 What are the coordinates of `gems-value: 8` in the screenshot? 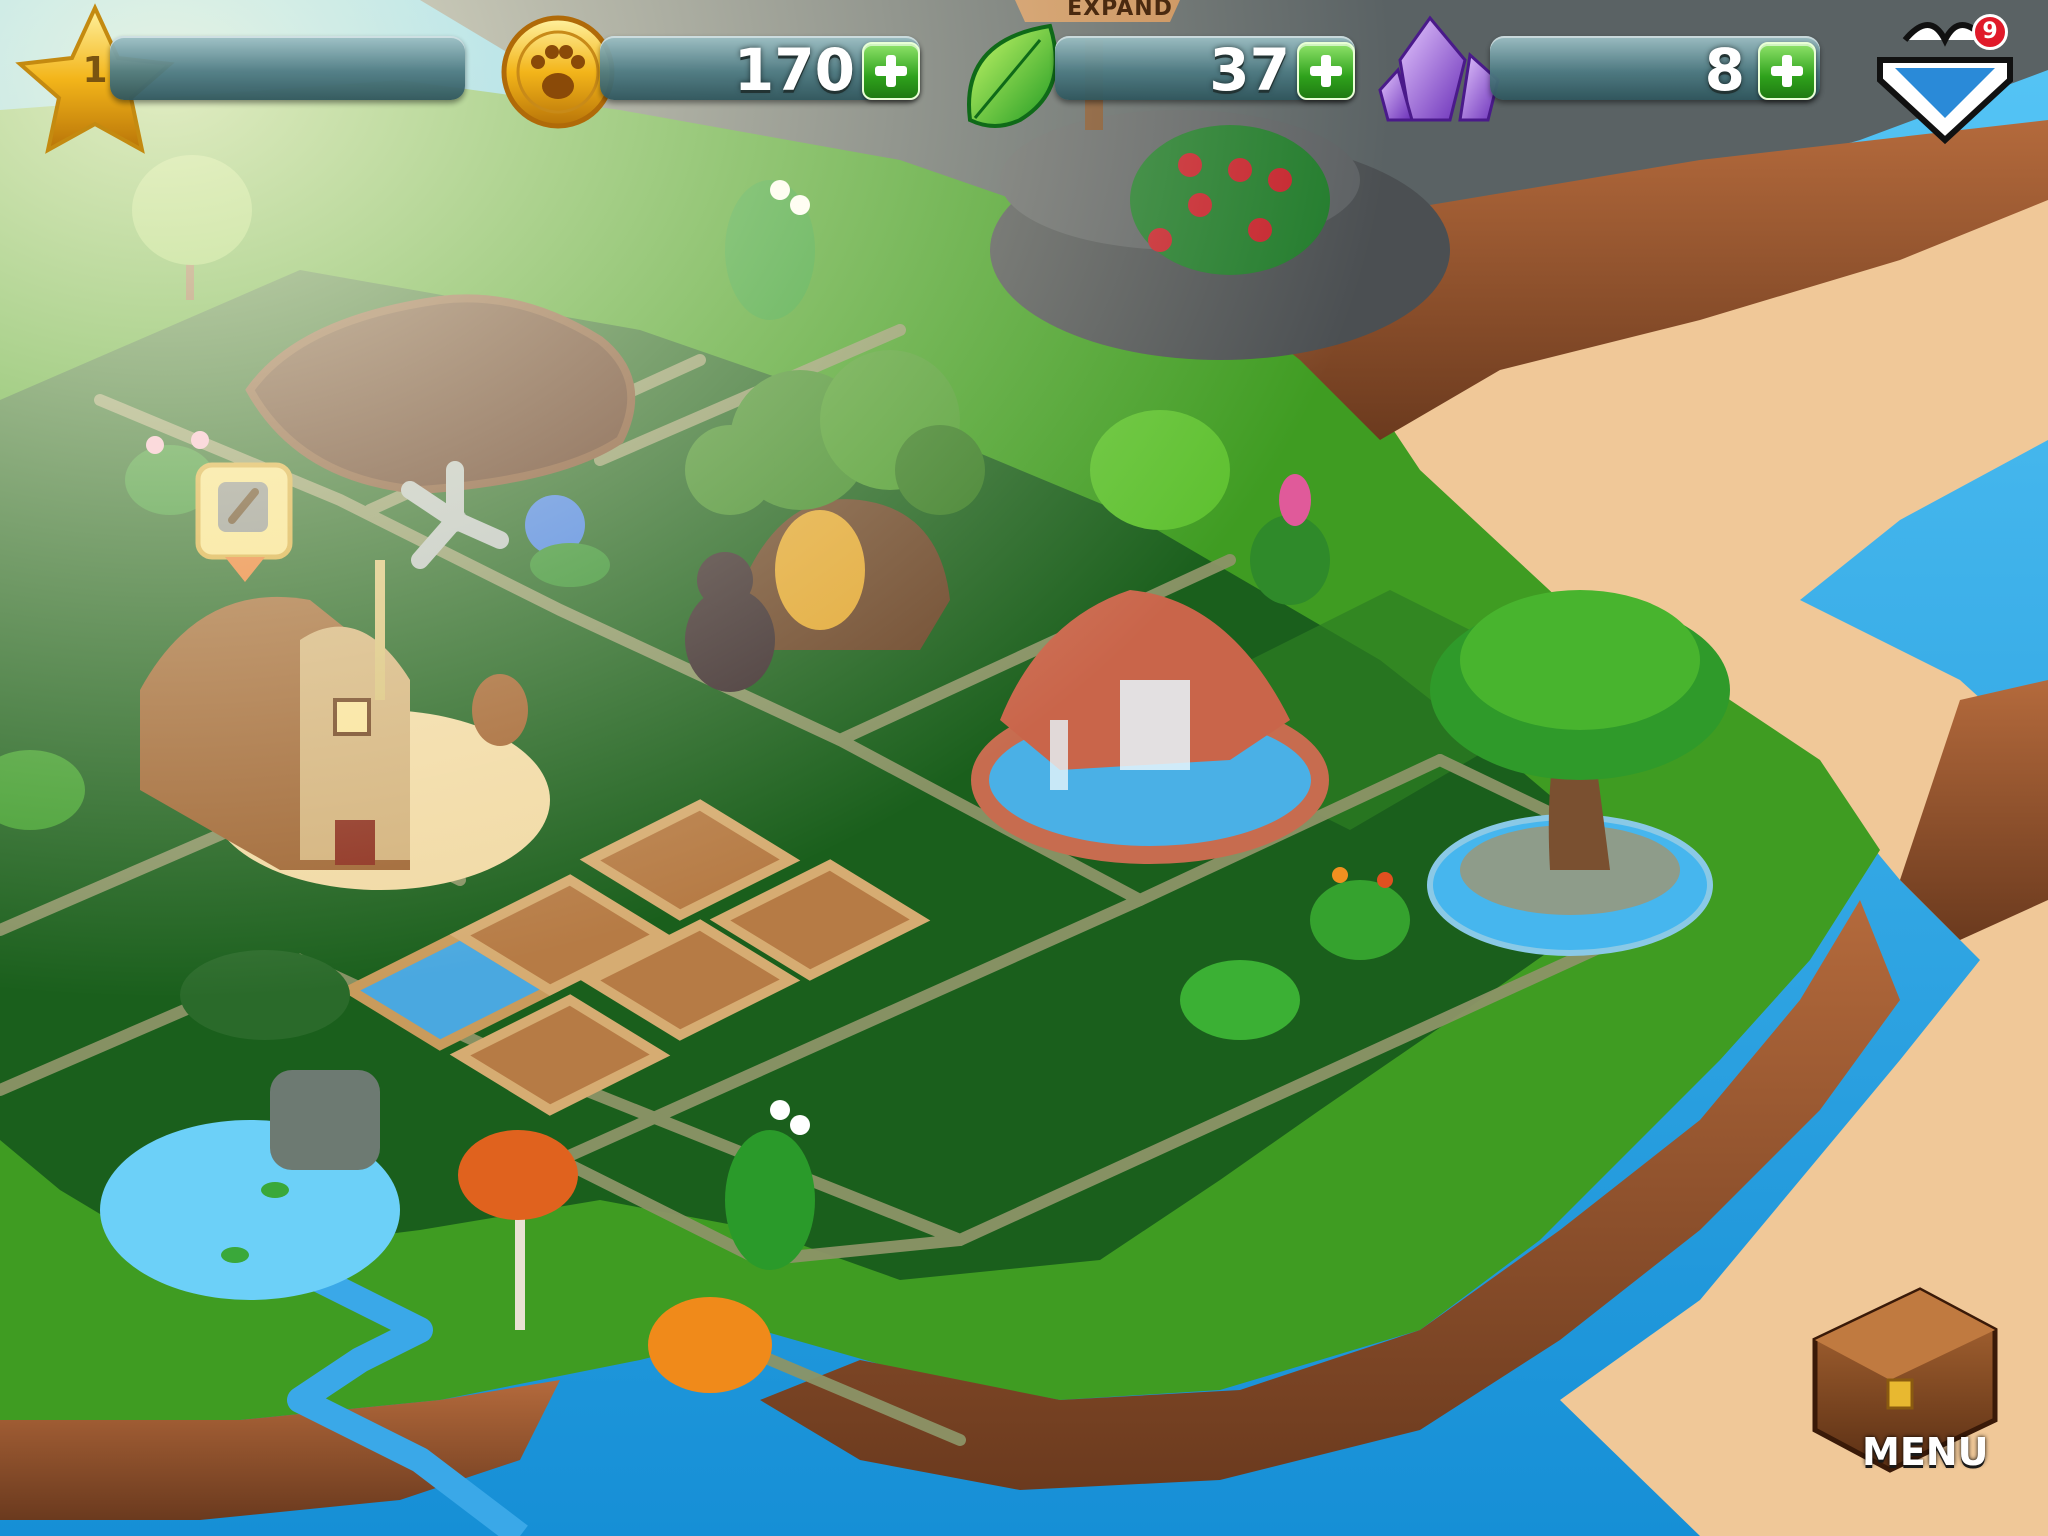 It's located at (1724, 70).